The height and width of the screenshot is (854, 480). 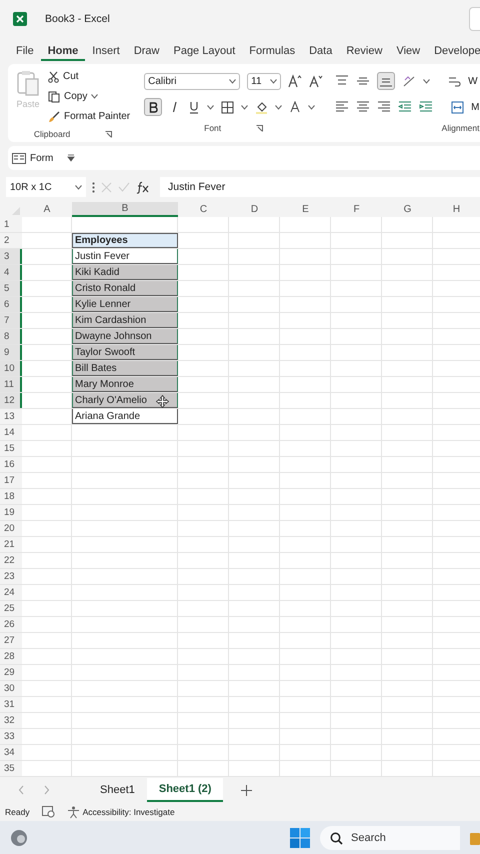 I want to click on table-cell: Kylie Lenner, so click(x=125, y=304).